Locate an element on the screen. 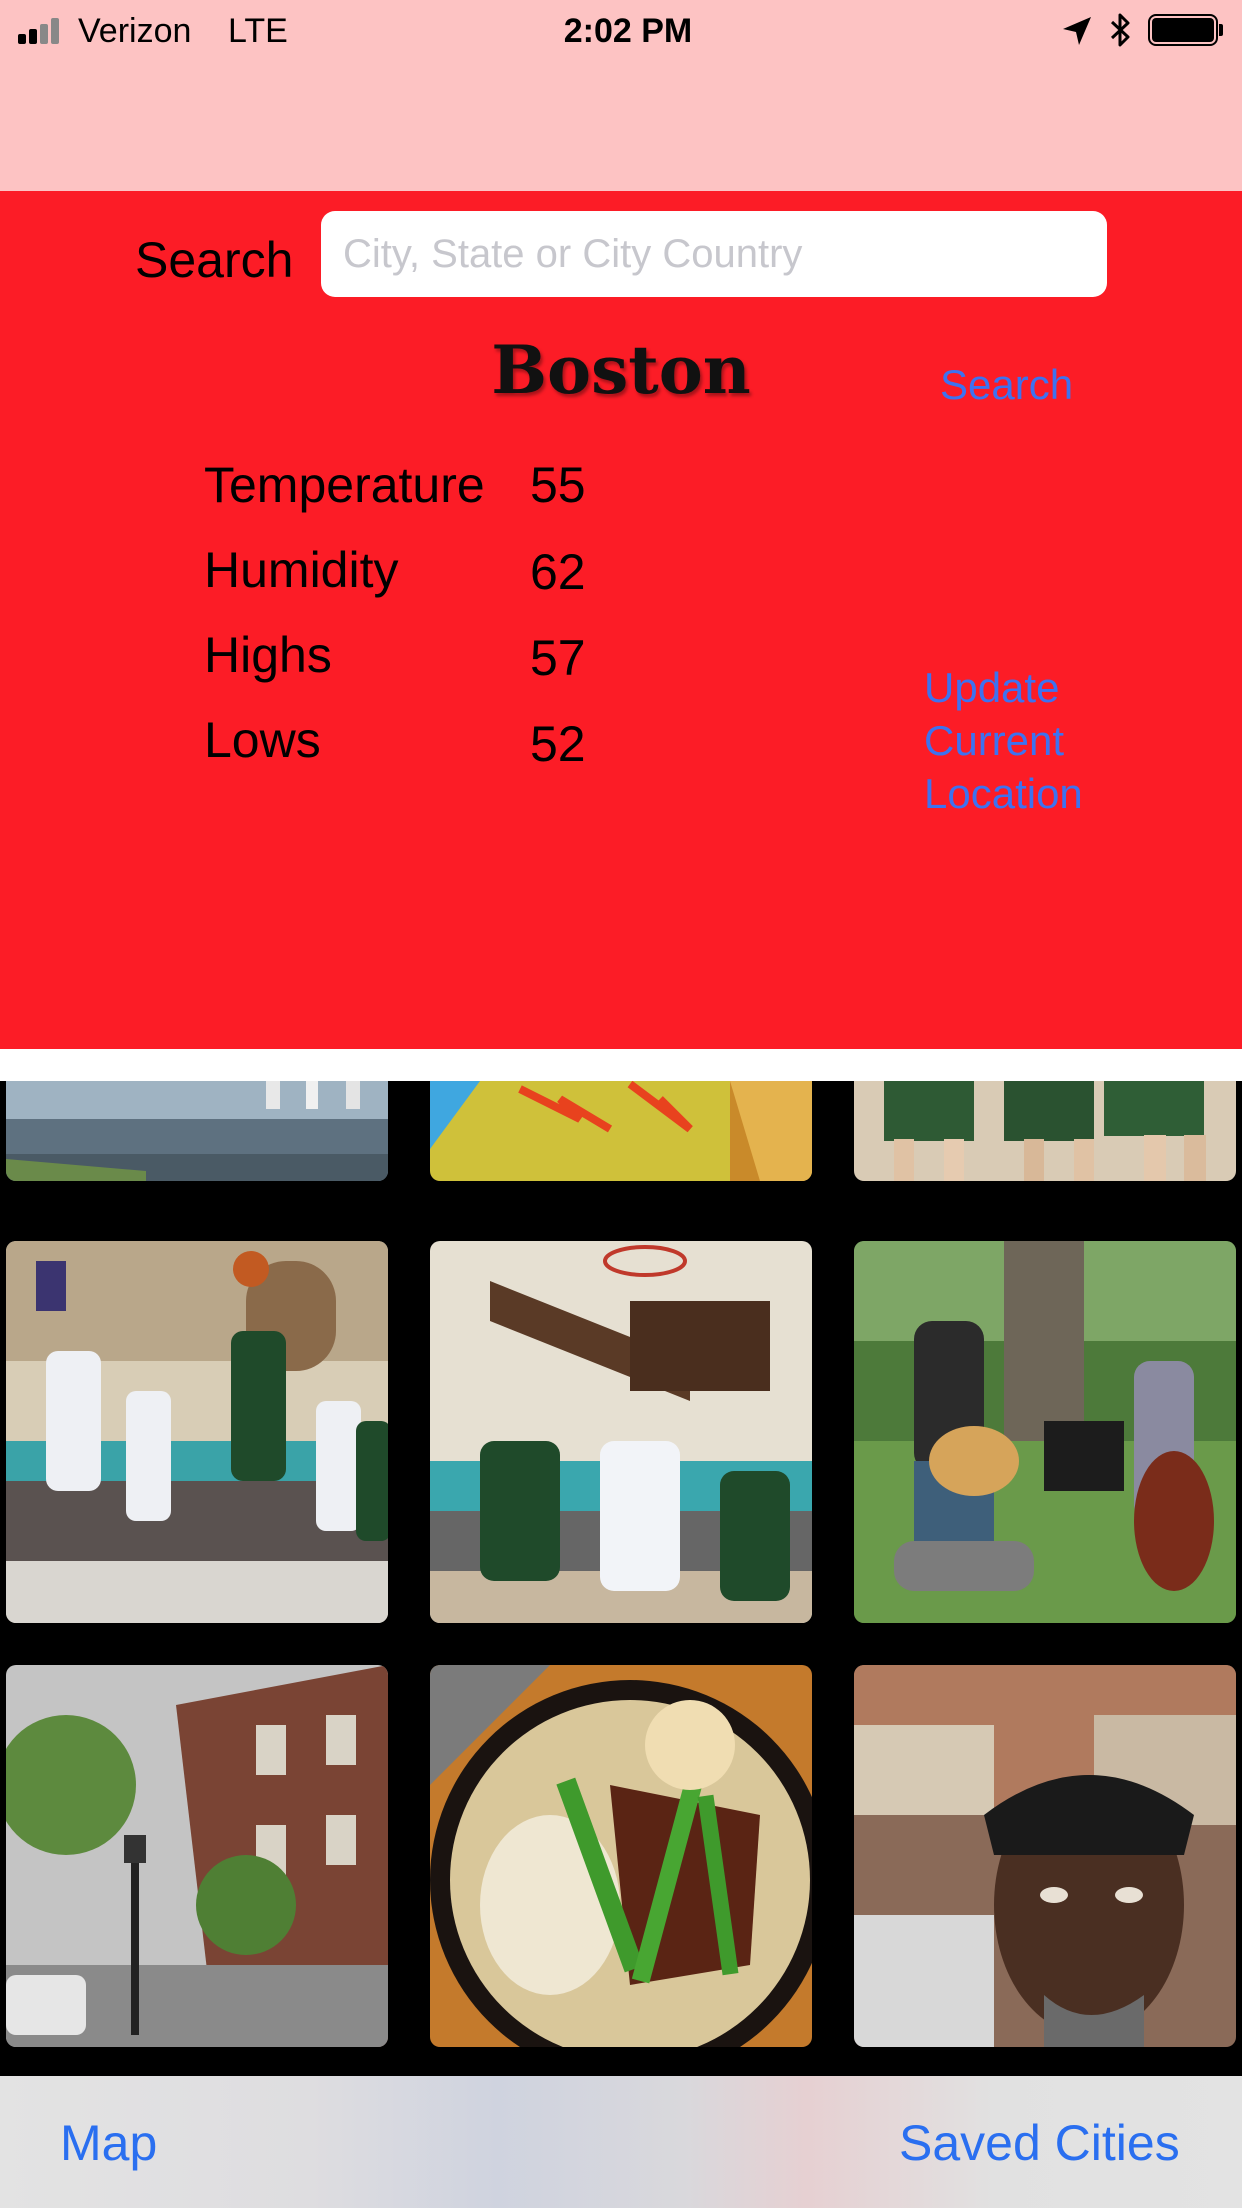 The height and width of the screenshot is (2208, 1242). yellow-pennant-photo is located at coordinates (621, 1131).